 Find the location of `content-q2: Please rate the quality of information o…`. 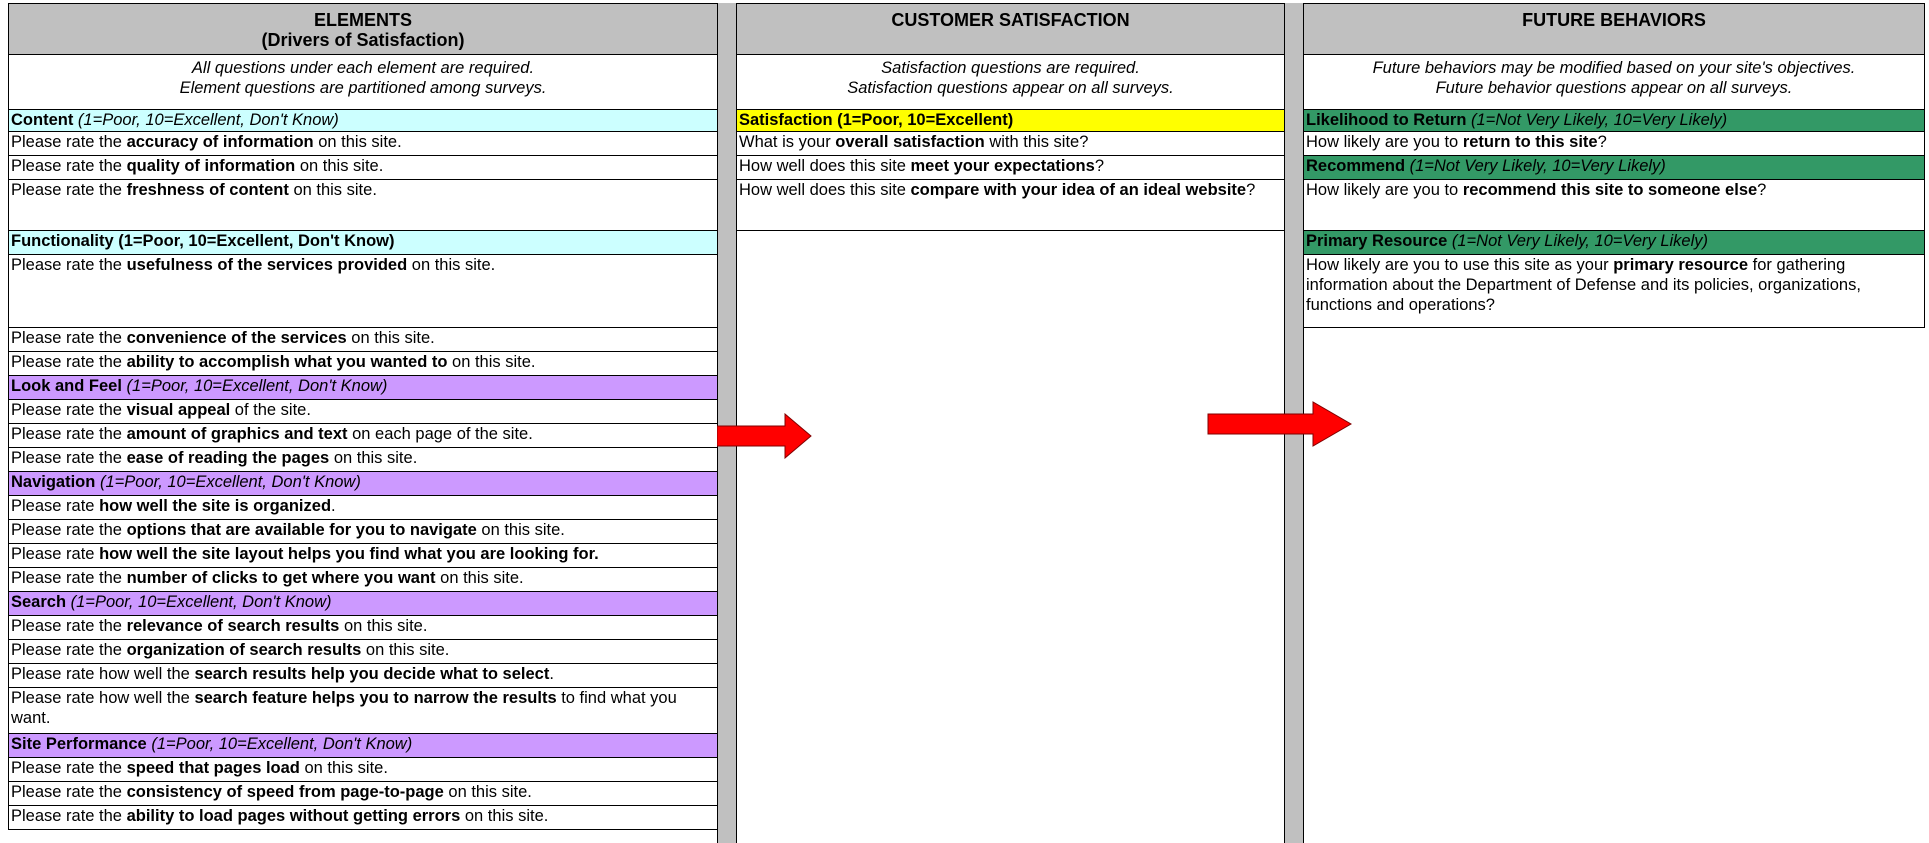

content-q2: Please rate the quality of information o… is located at coordinates (363, 168).